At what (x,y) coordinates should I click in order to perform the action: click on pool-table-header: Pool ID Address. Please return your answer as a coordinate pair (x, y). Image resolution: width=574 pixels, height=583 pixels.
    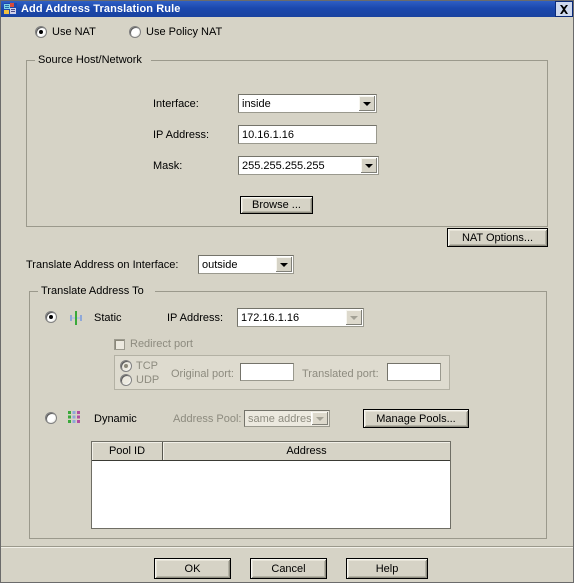
    Looking at the image, I should click on (271, 451).